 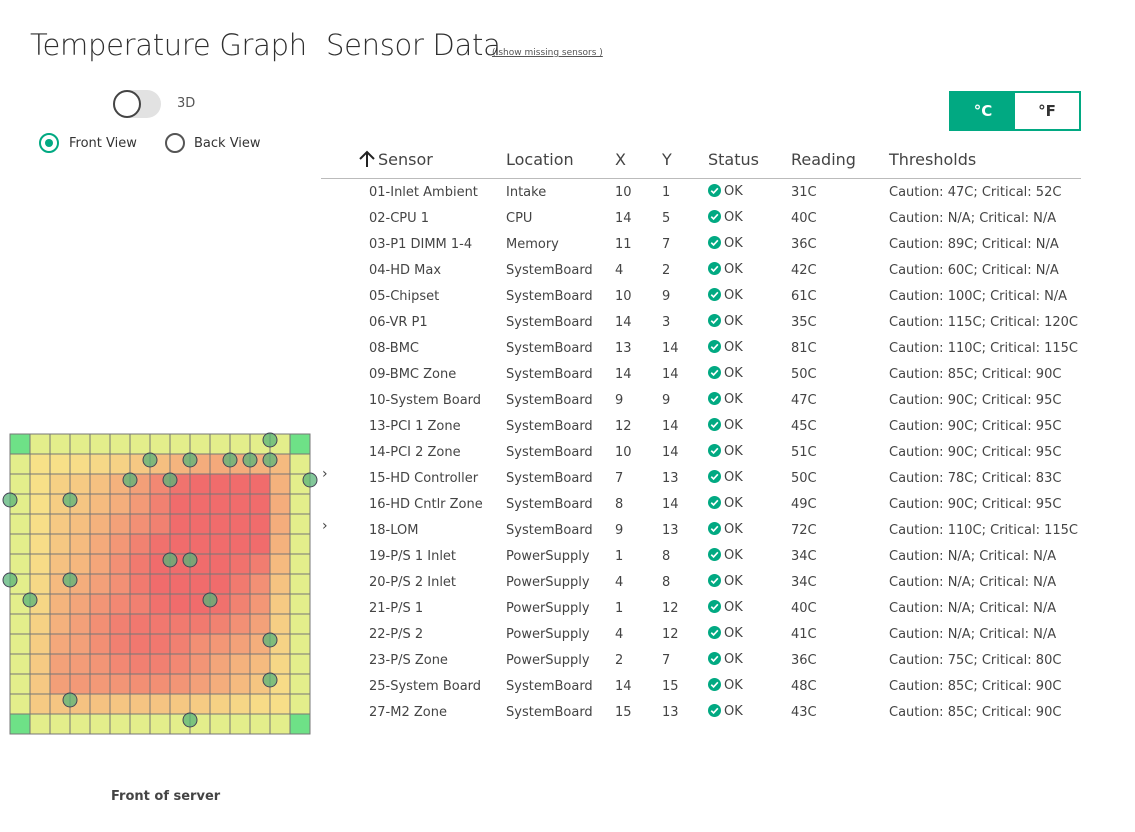 What do you see at coordinates (685, 159) in the screenshot?
I see `column-header-y: Y` at bounding box center [685, 159].